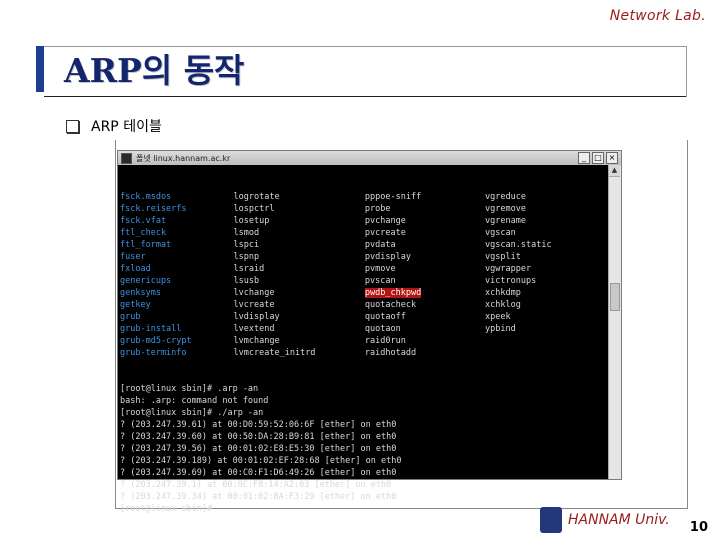 The width and height of the screenshot is (720, 540). What do you see at coordinates (584, 158) in the screenshot?
I see `minimize-button: _` at bounding box center [584, 158].